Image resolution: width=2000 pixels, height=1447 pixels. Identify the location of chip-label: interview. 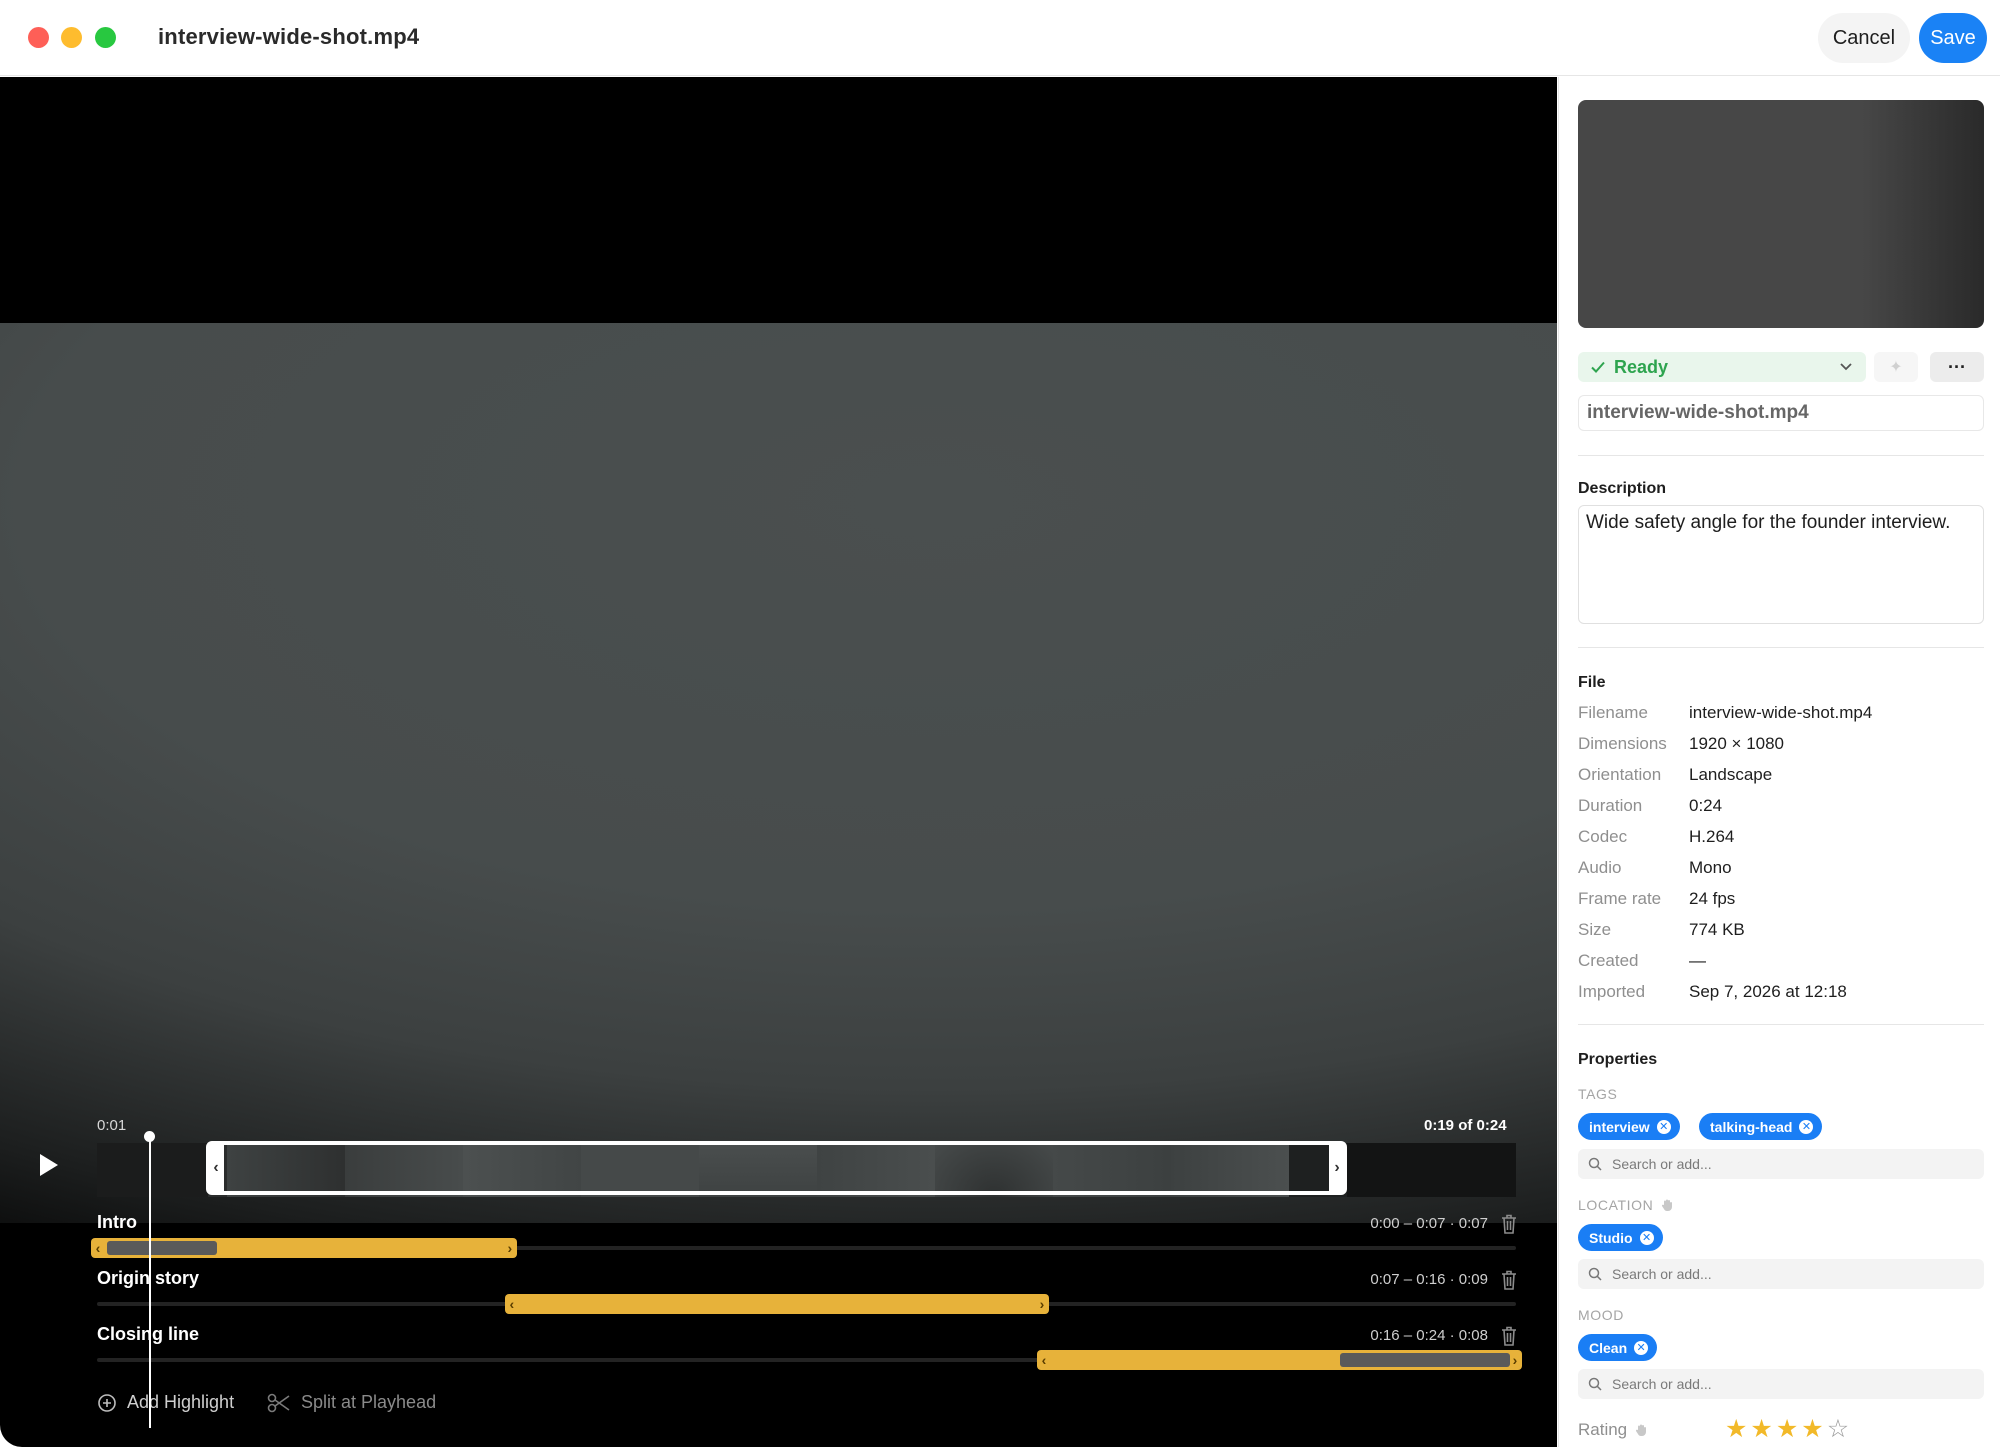
(1619, 1126).